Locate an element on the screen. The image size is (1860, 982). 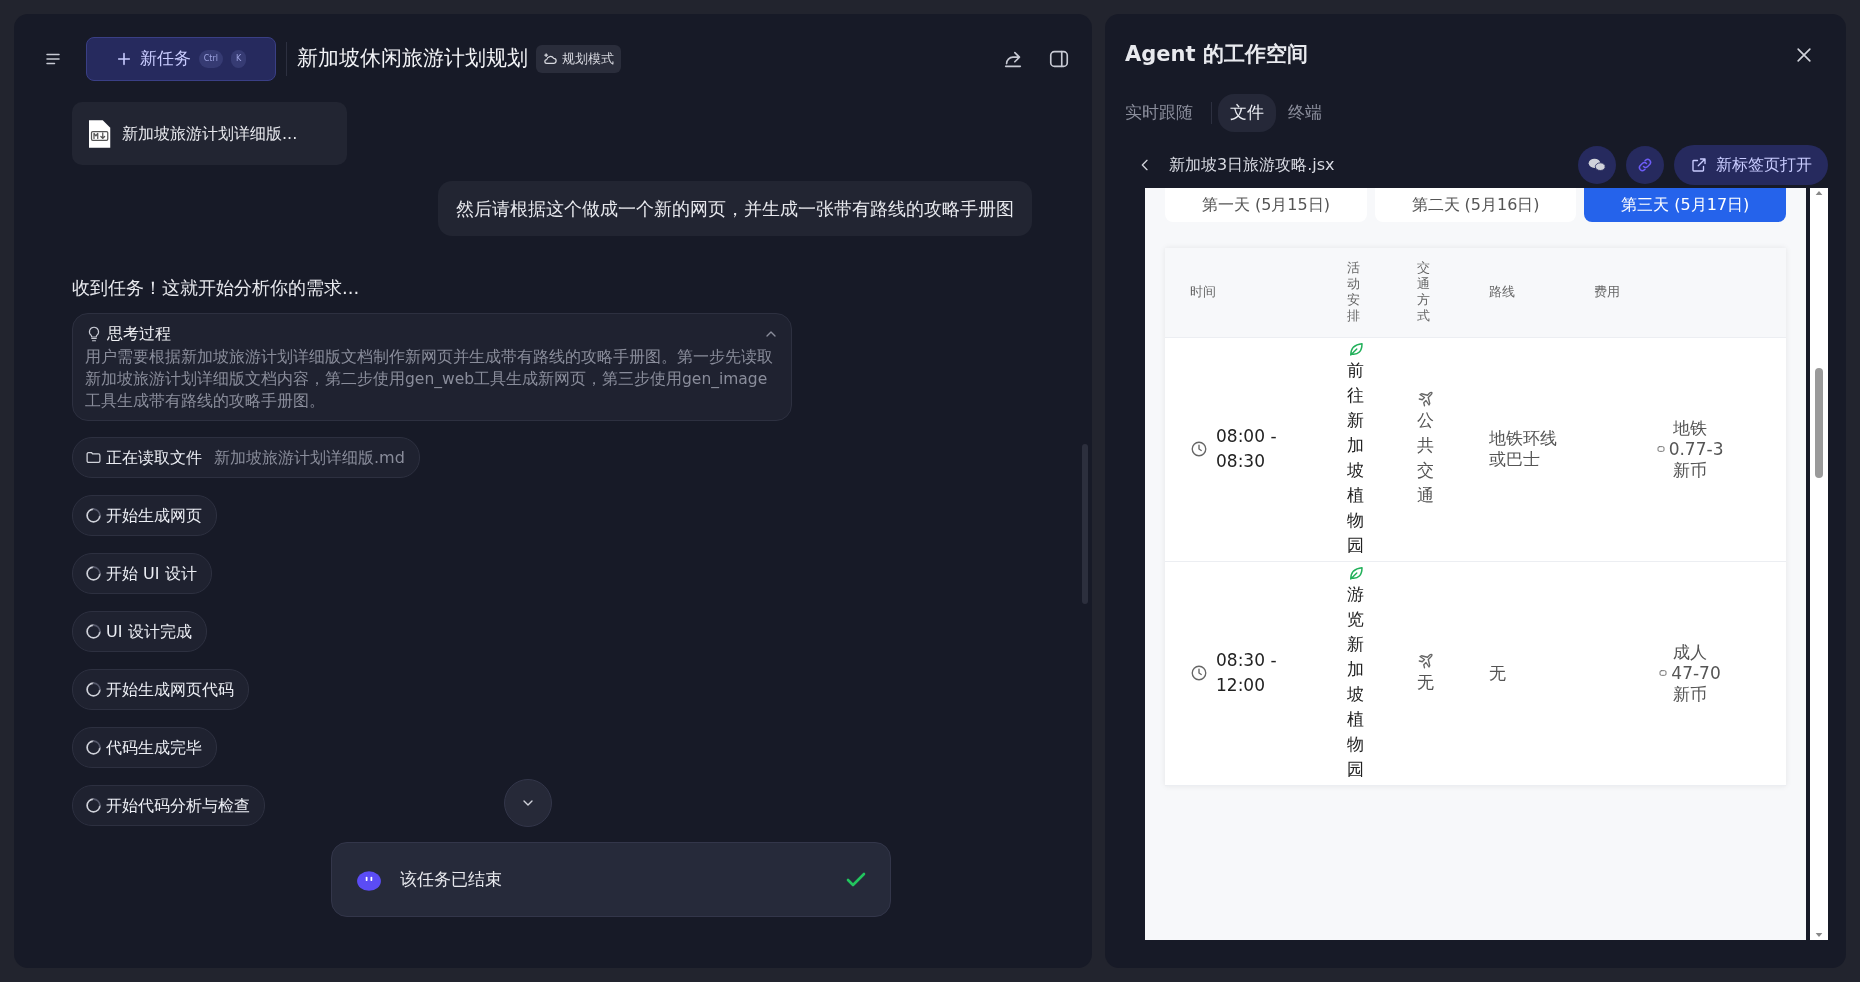
preview-scrollbar is located at coordinates (1819, 563).